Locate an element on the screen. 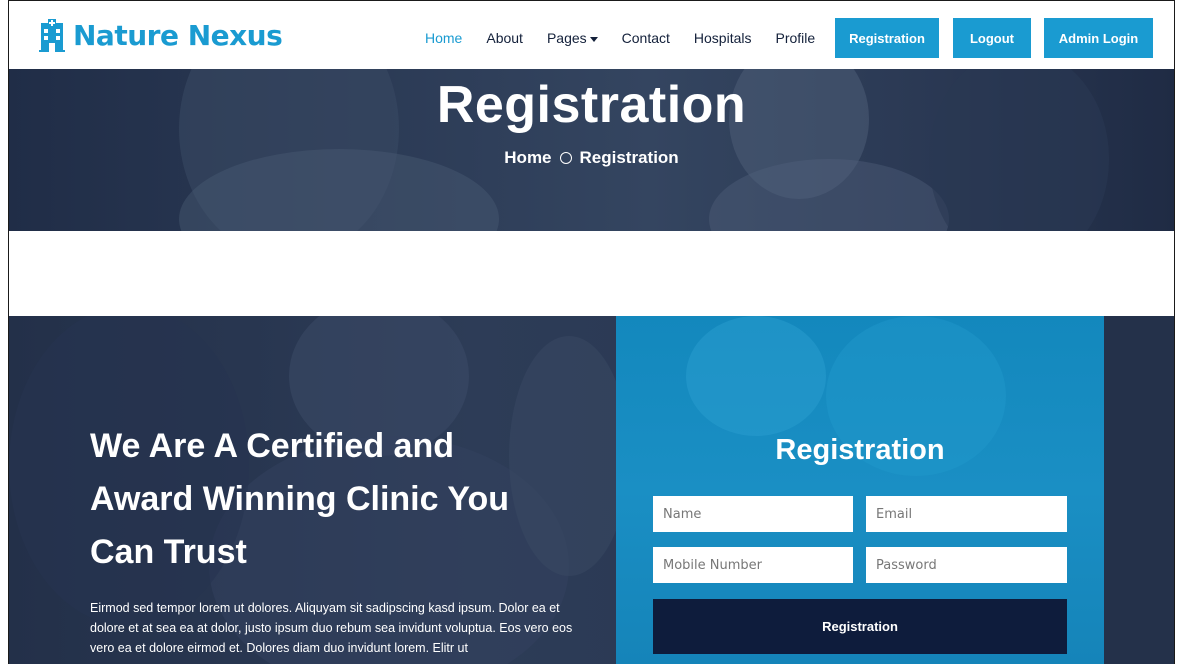 Image resolution: width=1181 pixels, height=664 pixels. mobile-number-field is located at coordinates (753, 565).